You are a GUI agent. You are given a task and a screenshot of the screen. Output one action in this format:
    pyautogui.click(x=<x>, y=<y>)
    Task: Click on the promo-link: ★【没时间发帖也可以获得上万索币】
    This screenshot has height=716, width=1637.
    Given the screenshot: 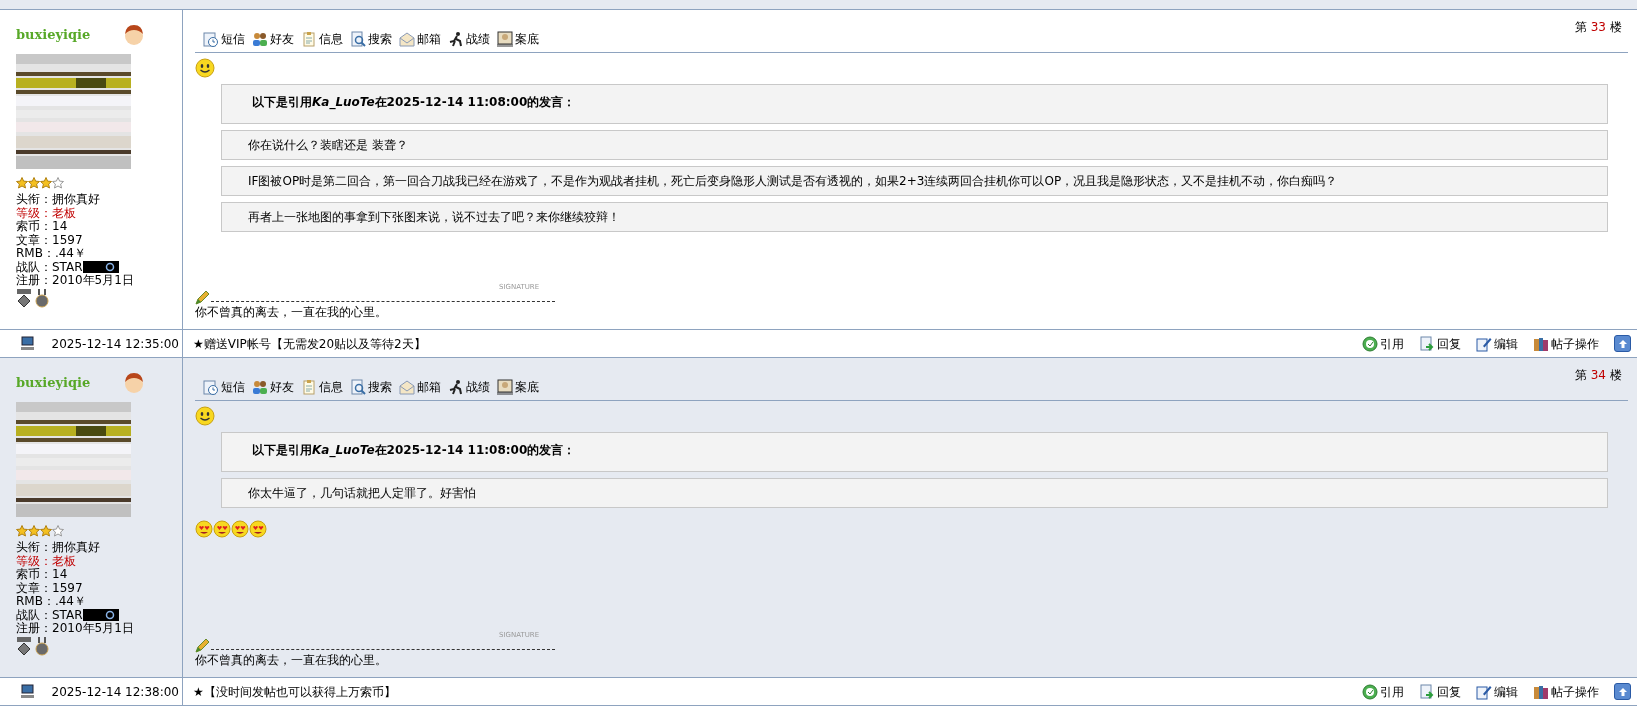 What is the action you would take?
    pyautogui.click(x=294, y=691)
    